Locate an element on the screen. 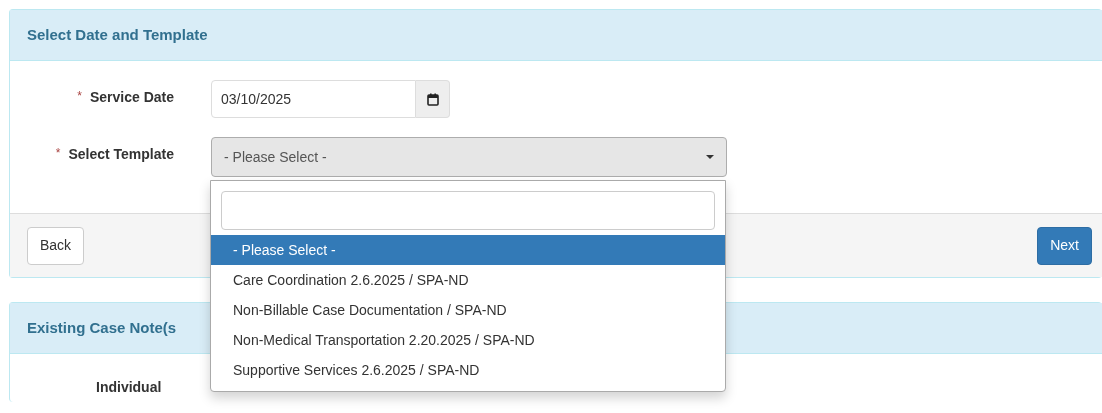  dropdown-option: - Please Select - is located at coordinates (468, 250).